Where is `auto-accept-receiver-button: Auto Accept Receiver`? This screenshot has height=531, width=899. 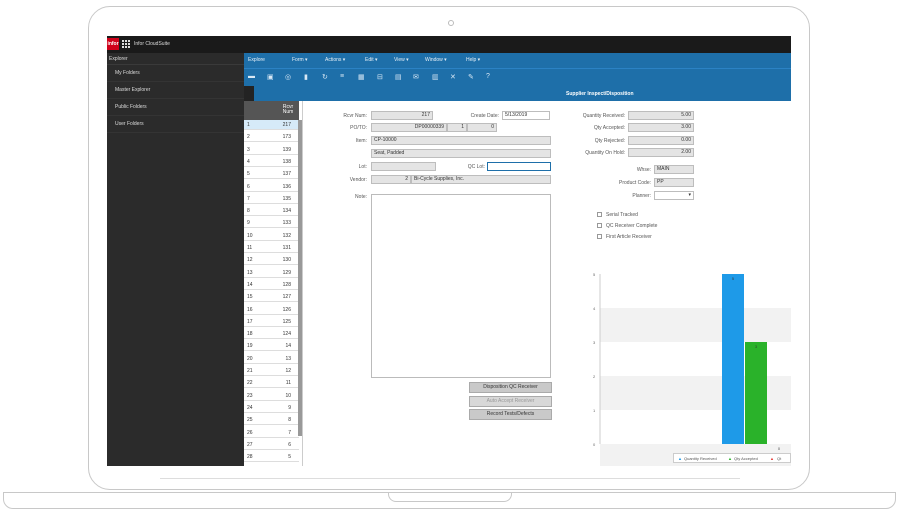
auto-accept-receiver-button: Auto Accept Receiver is located at coordinates (510, 401).